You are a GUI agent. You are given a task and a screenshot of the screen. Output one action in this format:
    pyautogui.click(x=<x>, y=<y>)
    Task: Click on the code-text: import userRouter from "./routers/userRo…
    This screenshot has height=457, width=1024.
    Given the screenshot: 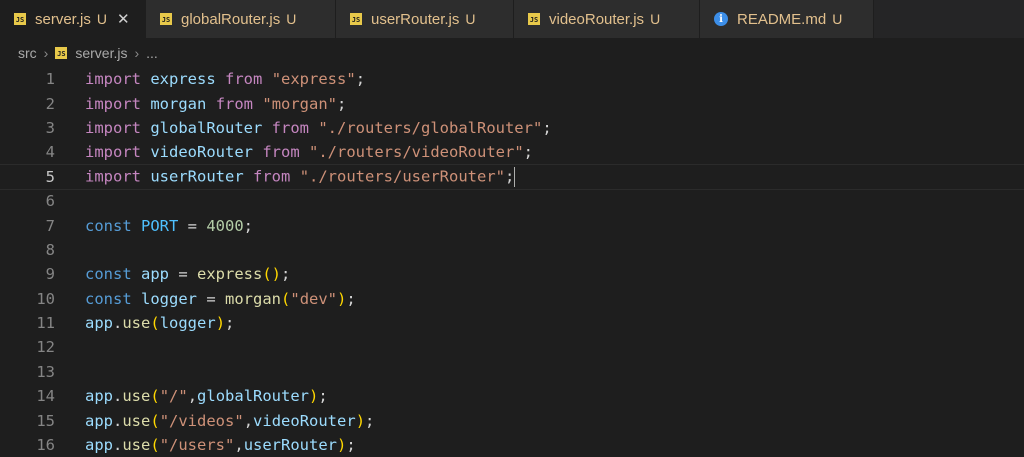 What is the action you would take?
    pyautogui.click(x=300, y=176)
    